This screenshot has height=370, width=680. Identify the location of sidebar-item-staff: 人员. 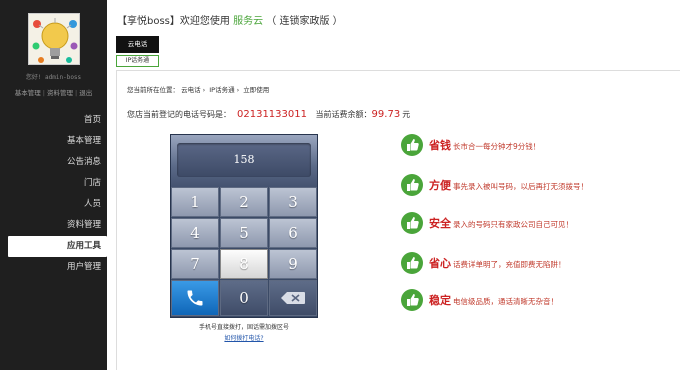
(53, 204).